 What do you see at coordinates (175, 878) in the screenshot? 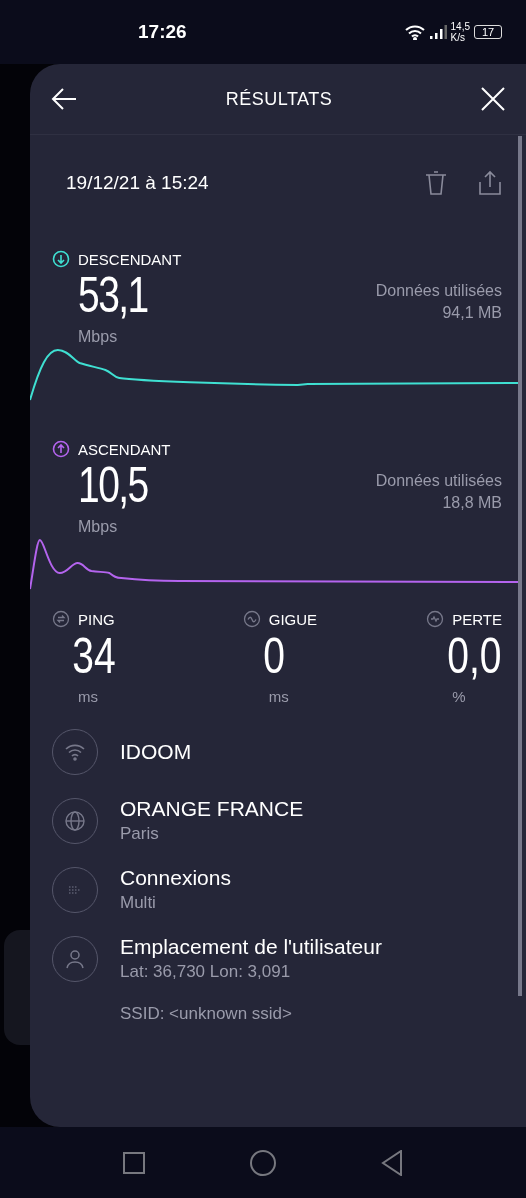
I see `detail-title: Connexions` at bounding box center [175, 878].